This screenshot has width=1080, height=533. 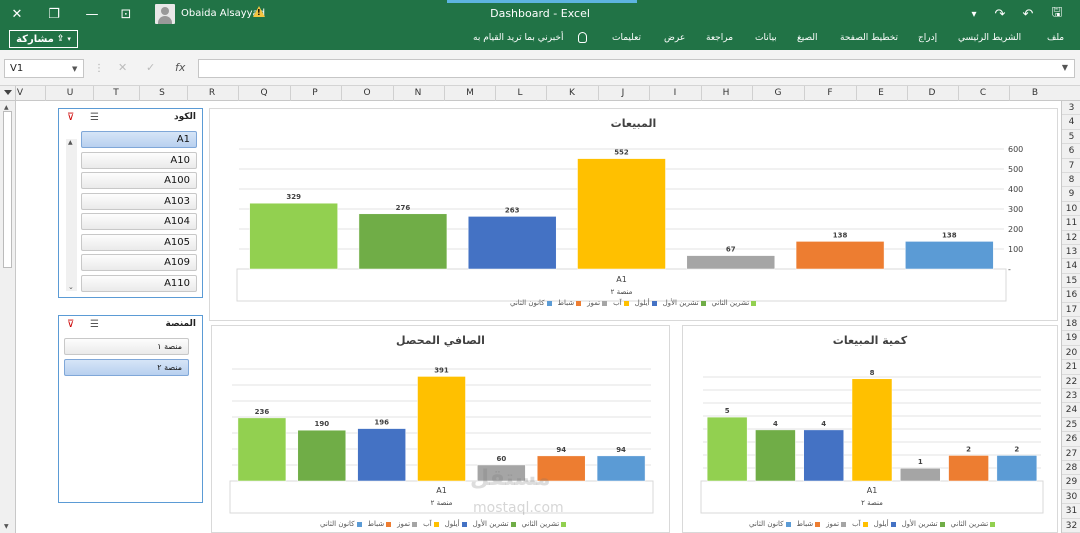 I want to click on insert-function-button: fx, so click(x=180, y=67).